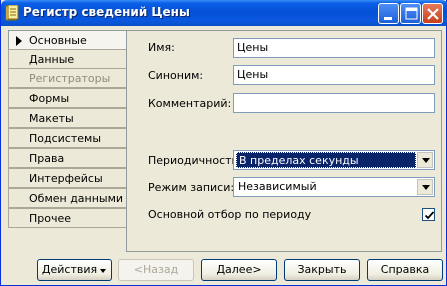 Image resolution: width=447 pixels, height=286 pixels. What do you see at coordinates (76, 198) in the screenshot?
I see `tab-label: Обмен данными` at bounding box center [76, 198].